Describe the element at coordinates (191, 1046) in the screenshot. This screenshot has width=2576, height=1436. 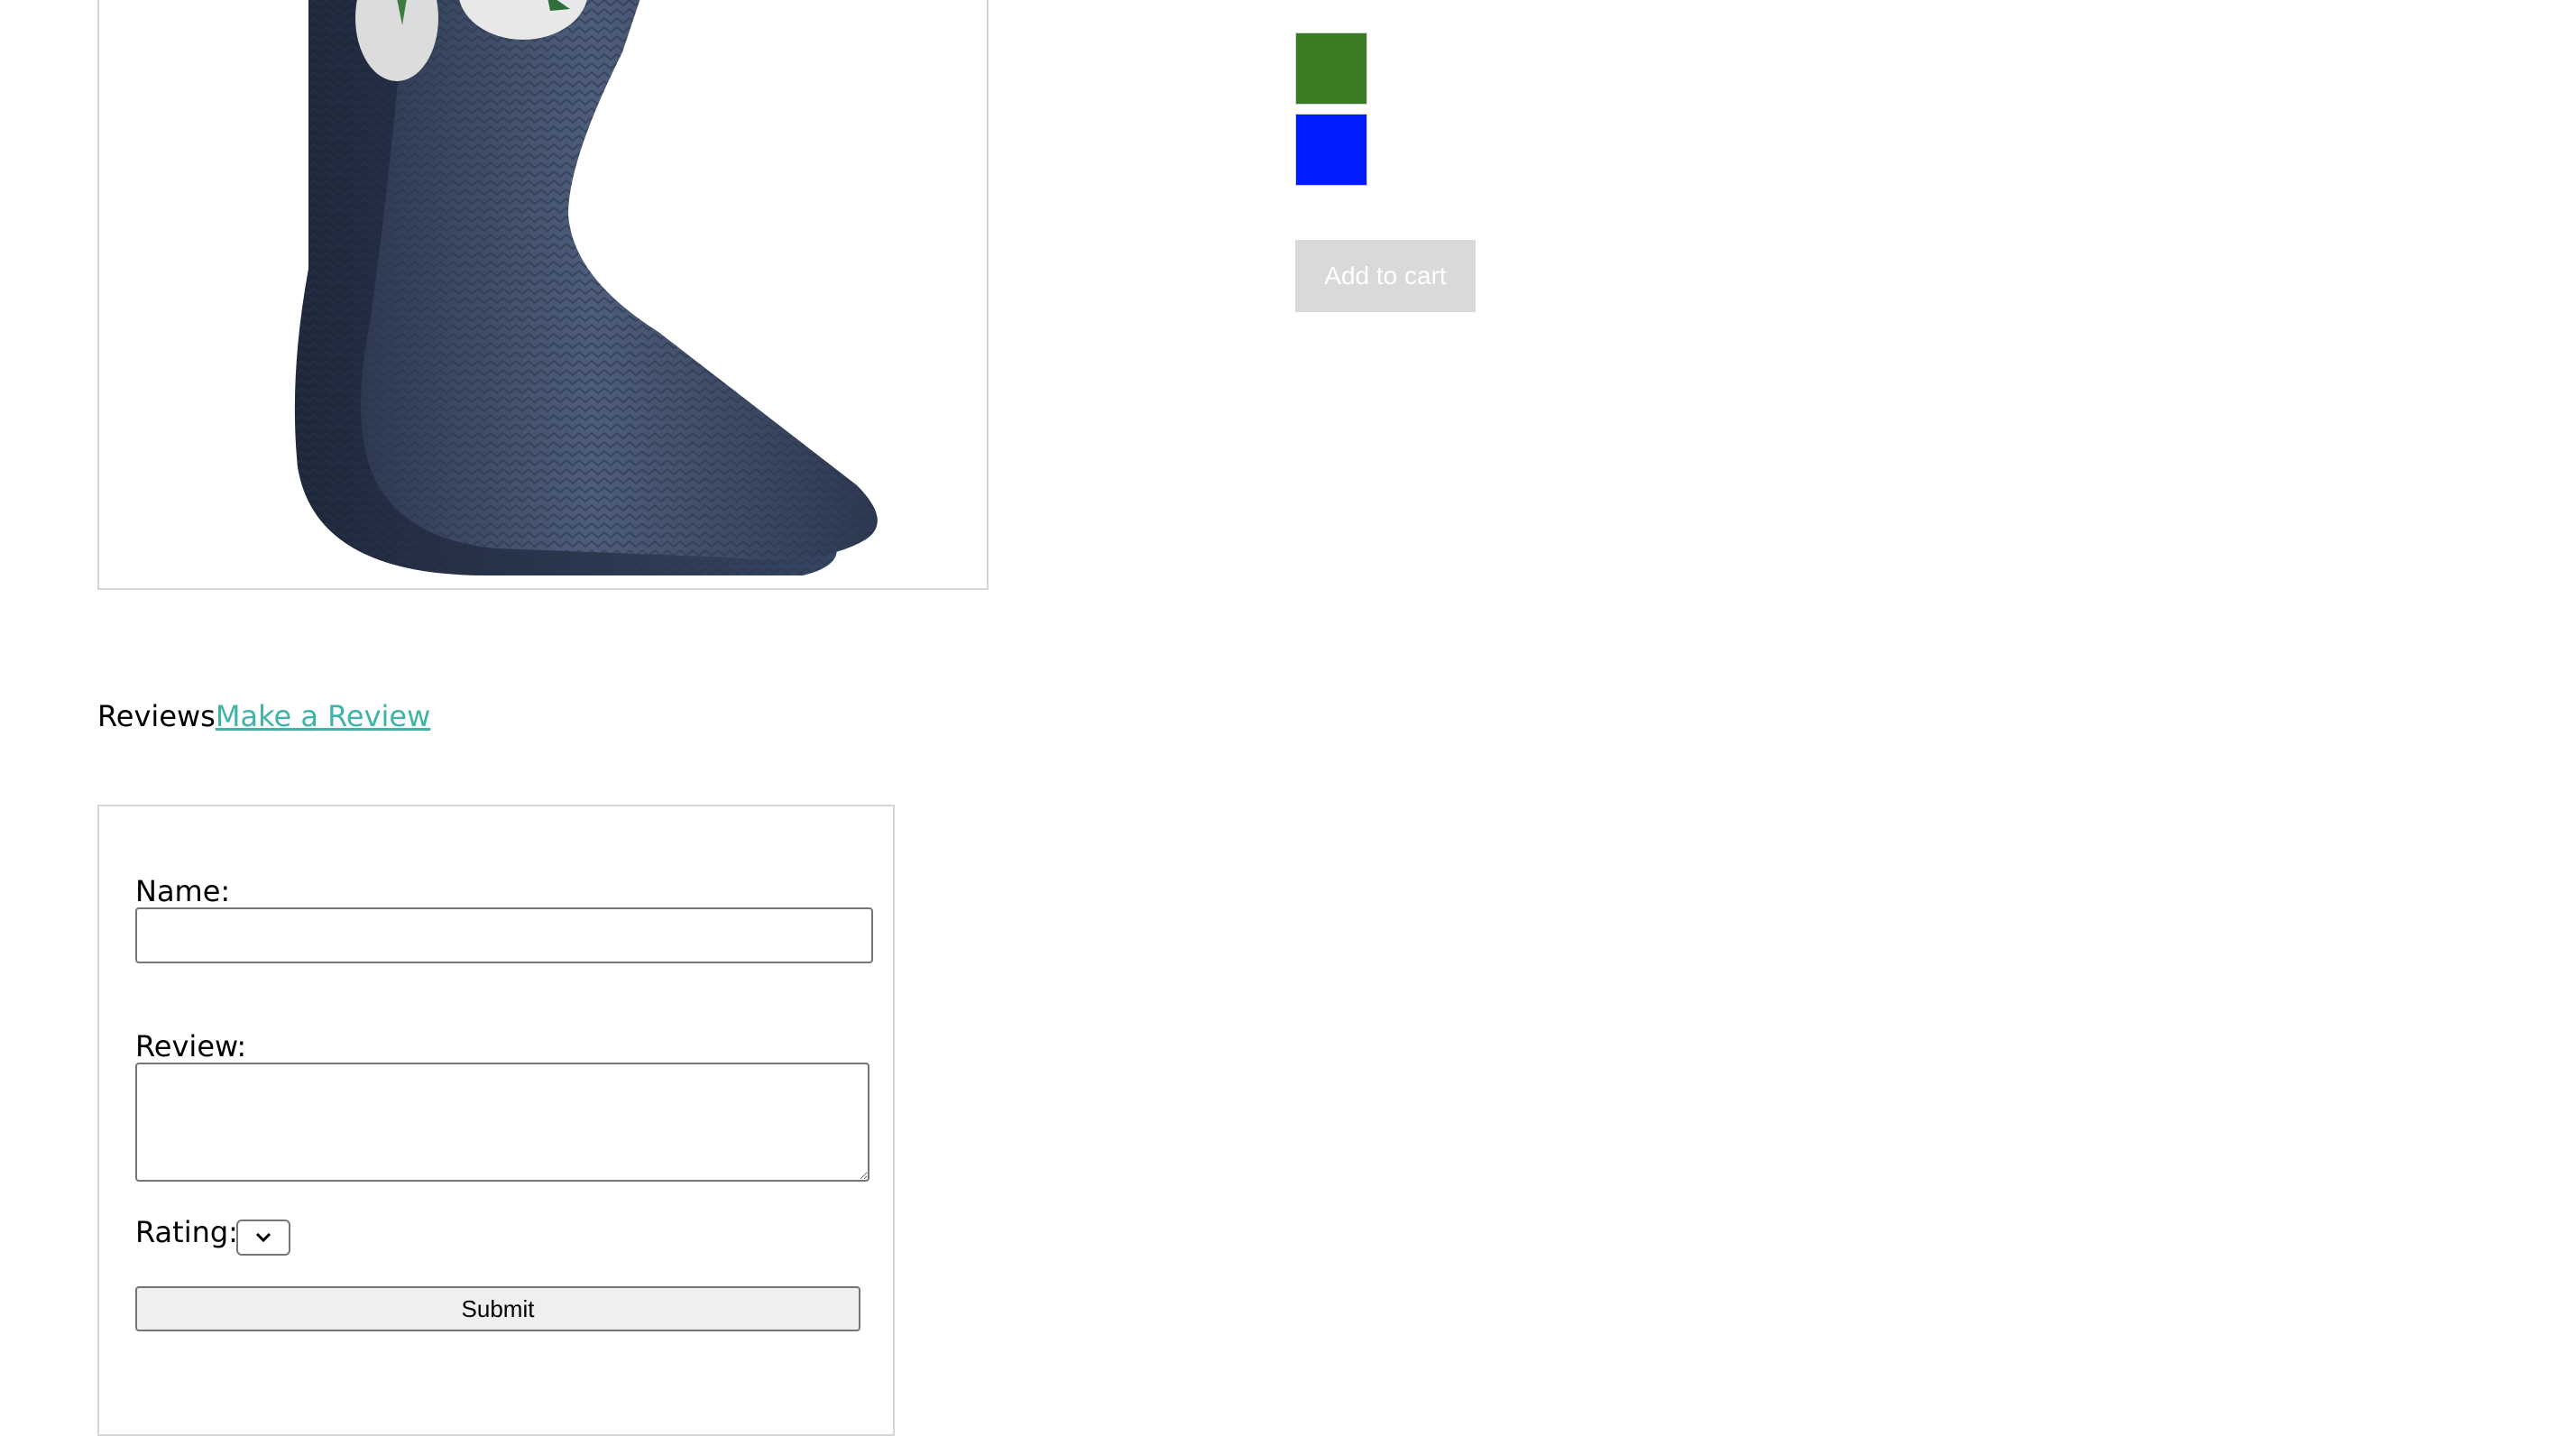
I see `review-label: Review:` at that location.